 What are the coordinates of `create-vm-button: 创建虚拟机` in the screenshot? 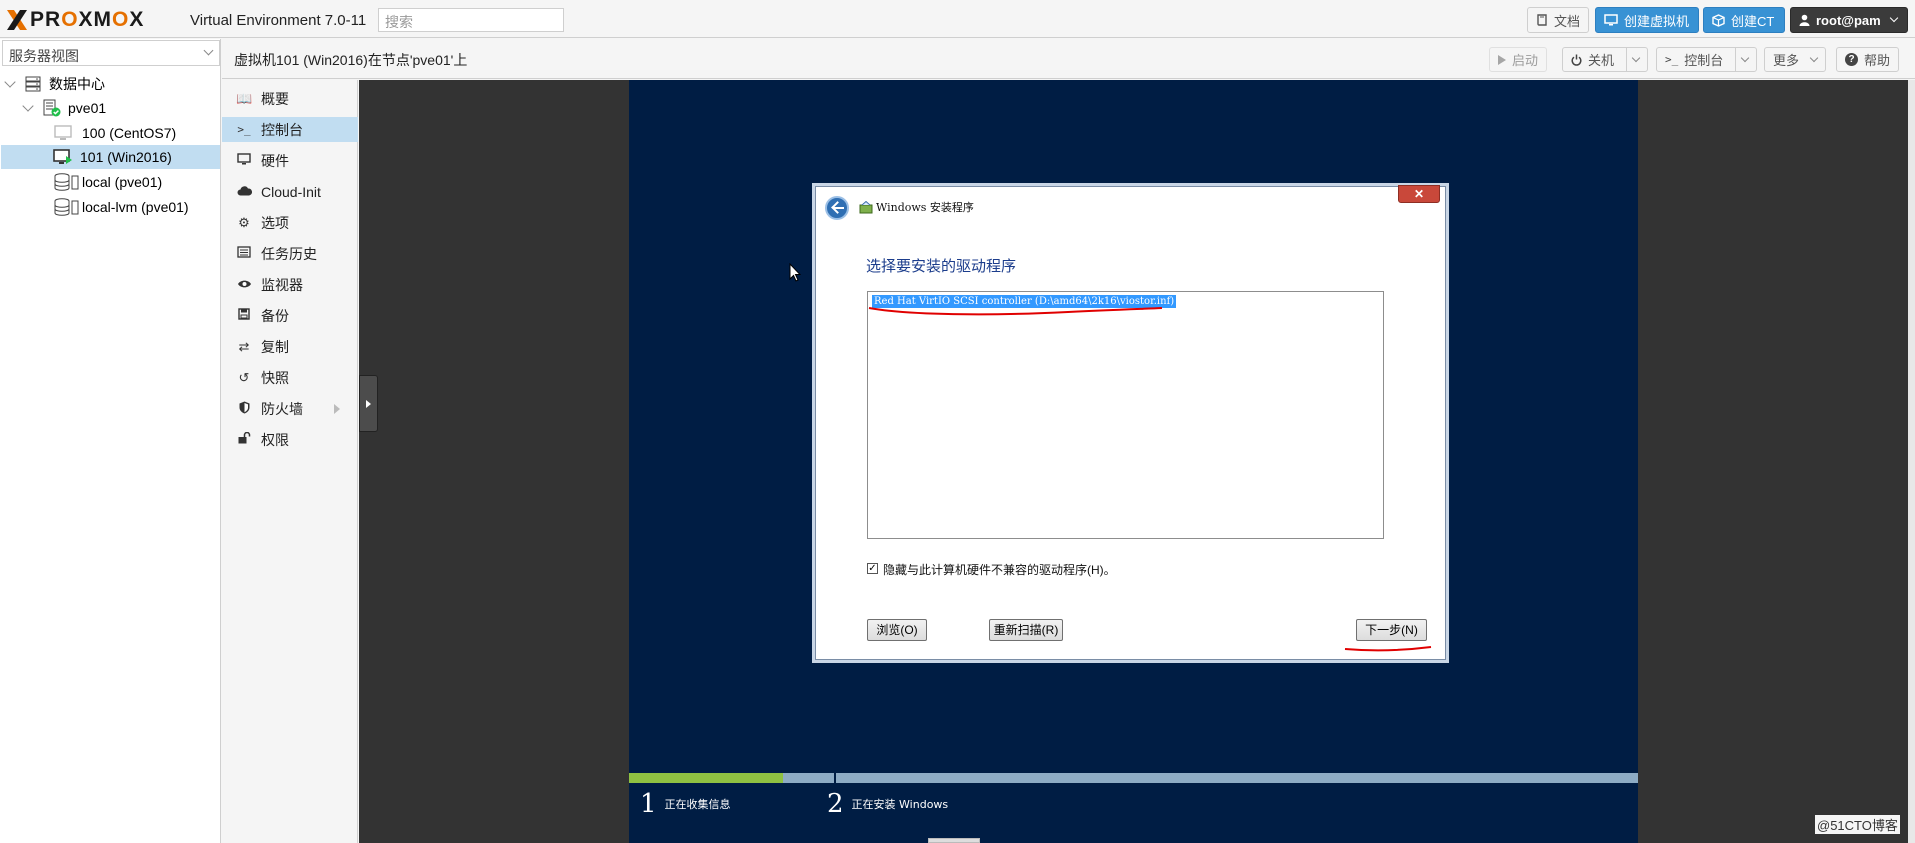 It's located at (1647, 20).